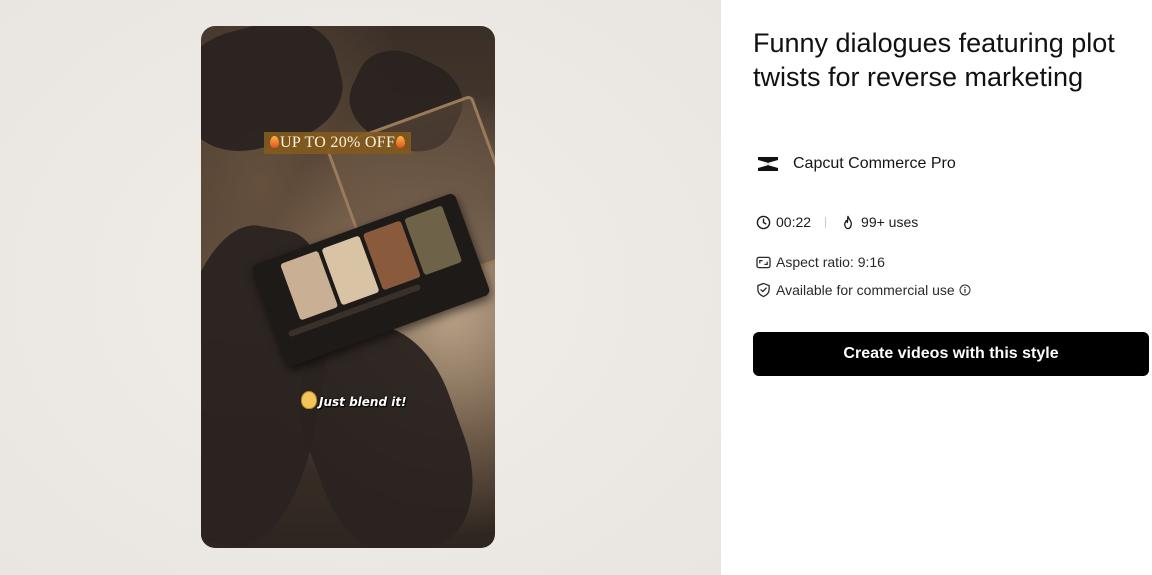  Describe the element at coordinates (768, 164) in the screenshot. I see `capcut-logo-icon` at that location.